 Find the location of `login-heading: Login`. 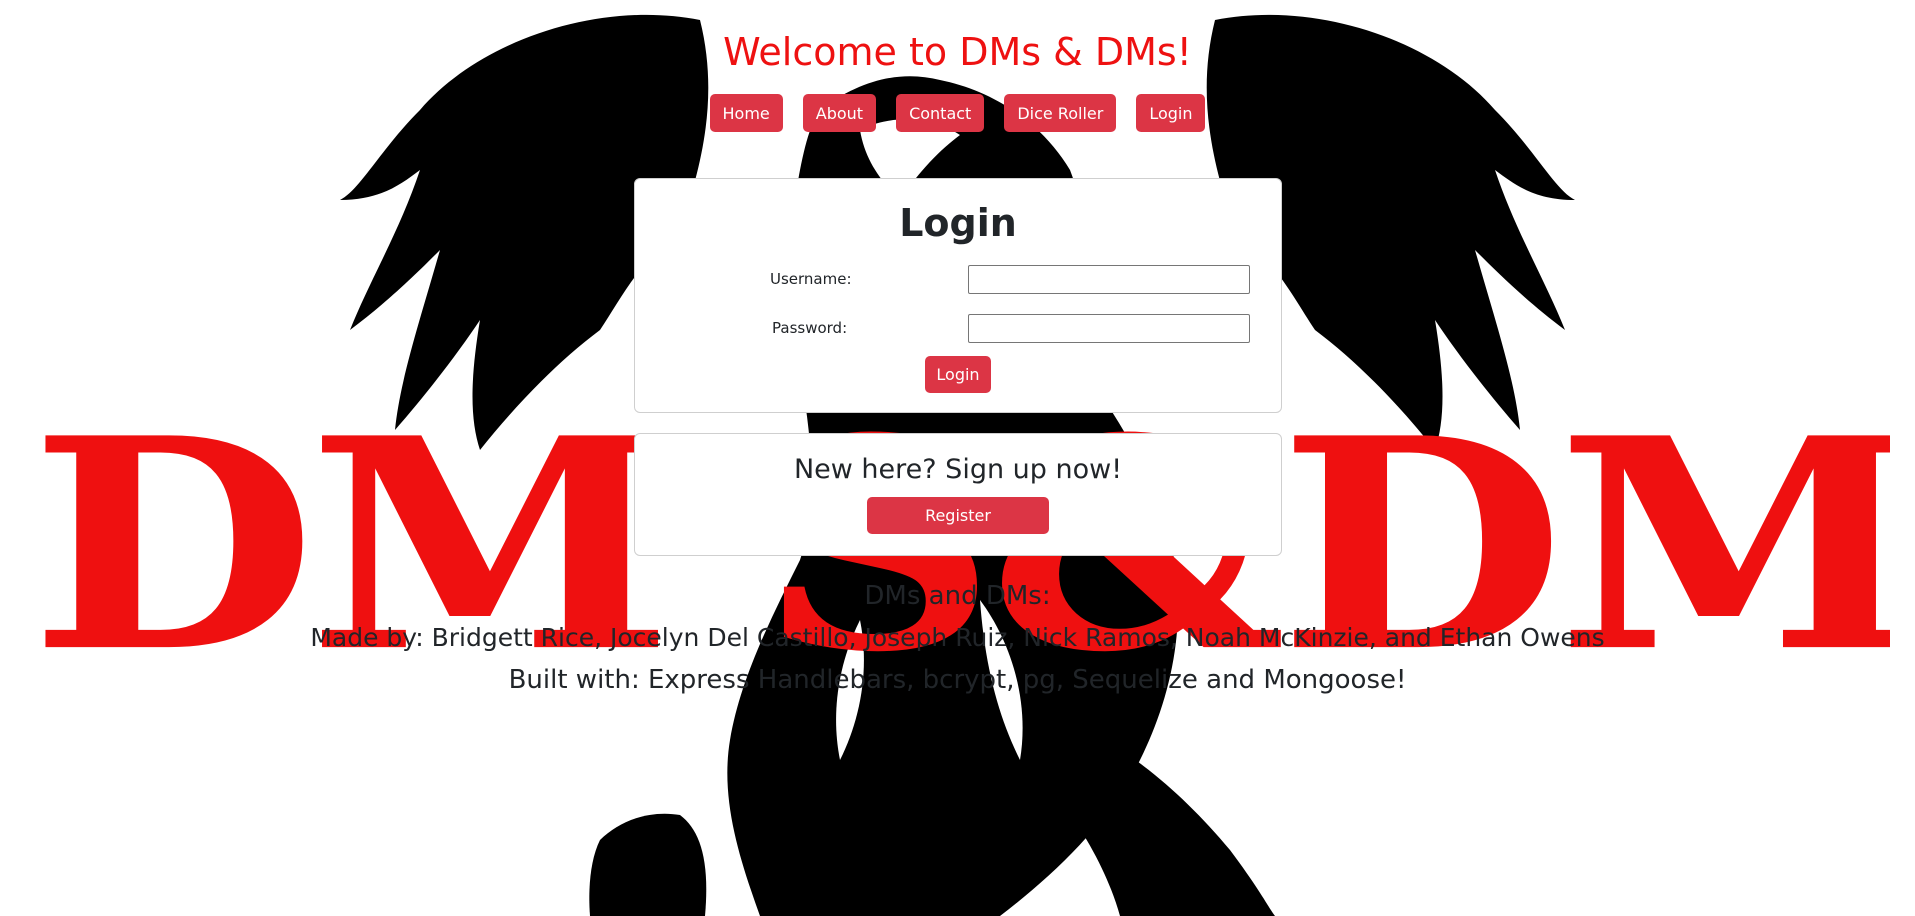

login-heading: Login is located at coordinates (958, 223).